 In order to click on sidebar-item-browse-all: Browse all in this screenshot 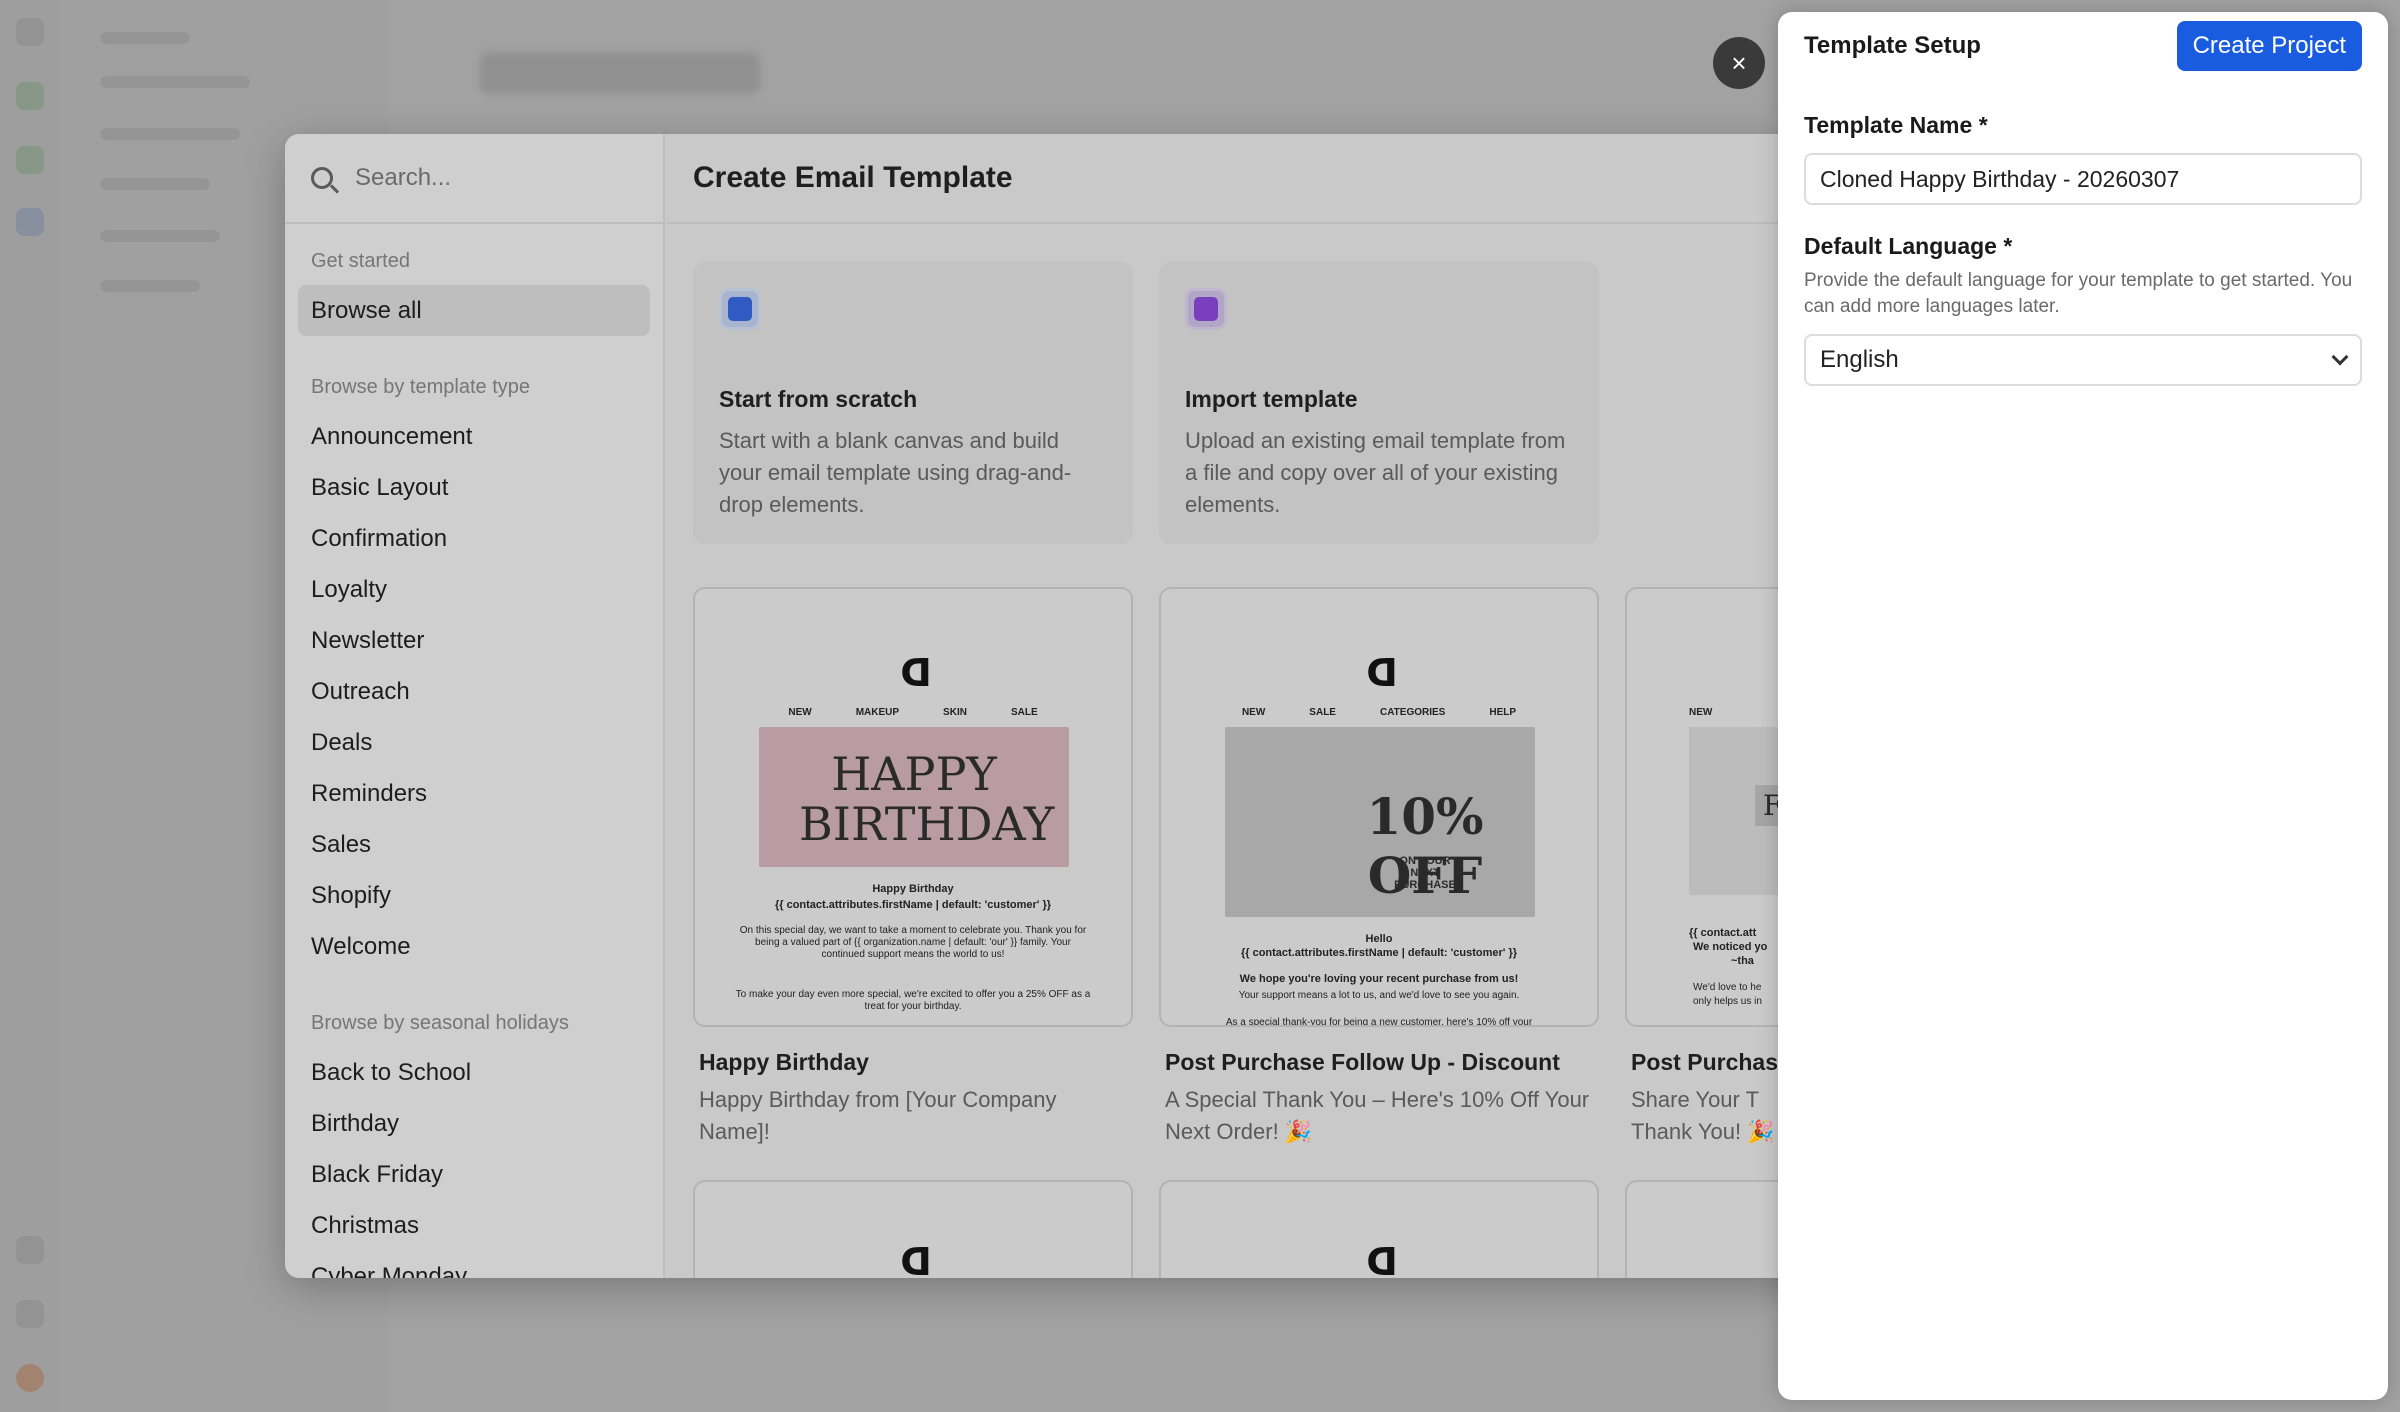, I will do `click(474, 310)`.